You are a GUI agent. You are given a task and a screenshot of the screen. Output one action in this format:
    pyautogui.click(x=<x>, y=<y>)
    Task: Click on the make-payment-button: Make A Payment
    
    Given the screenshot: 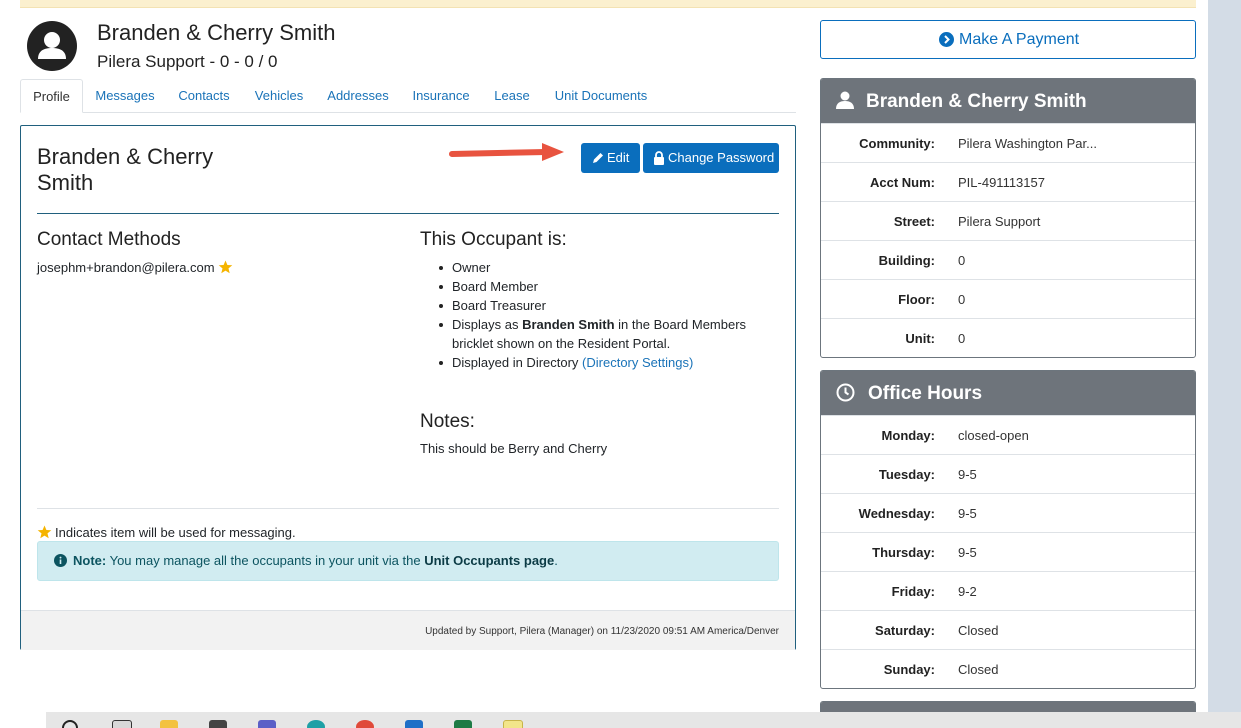 What is the action you would take?
    pyautogui.click(x=1008, y=39)
    